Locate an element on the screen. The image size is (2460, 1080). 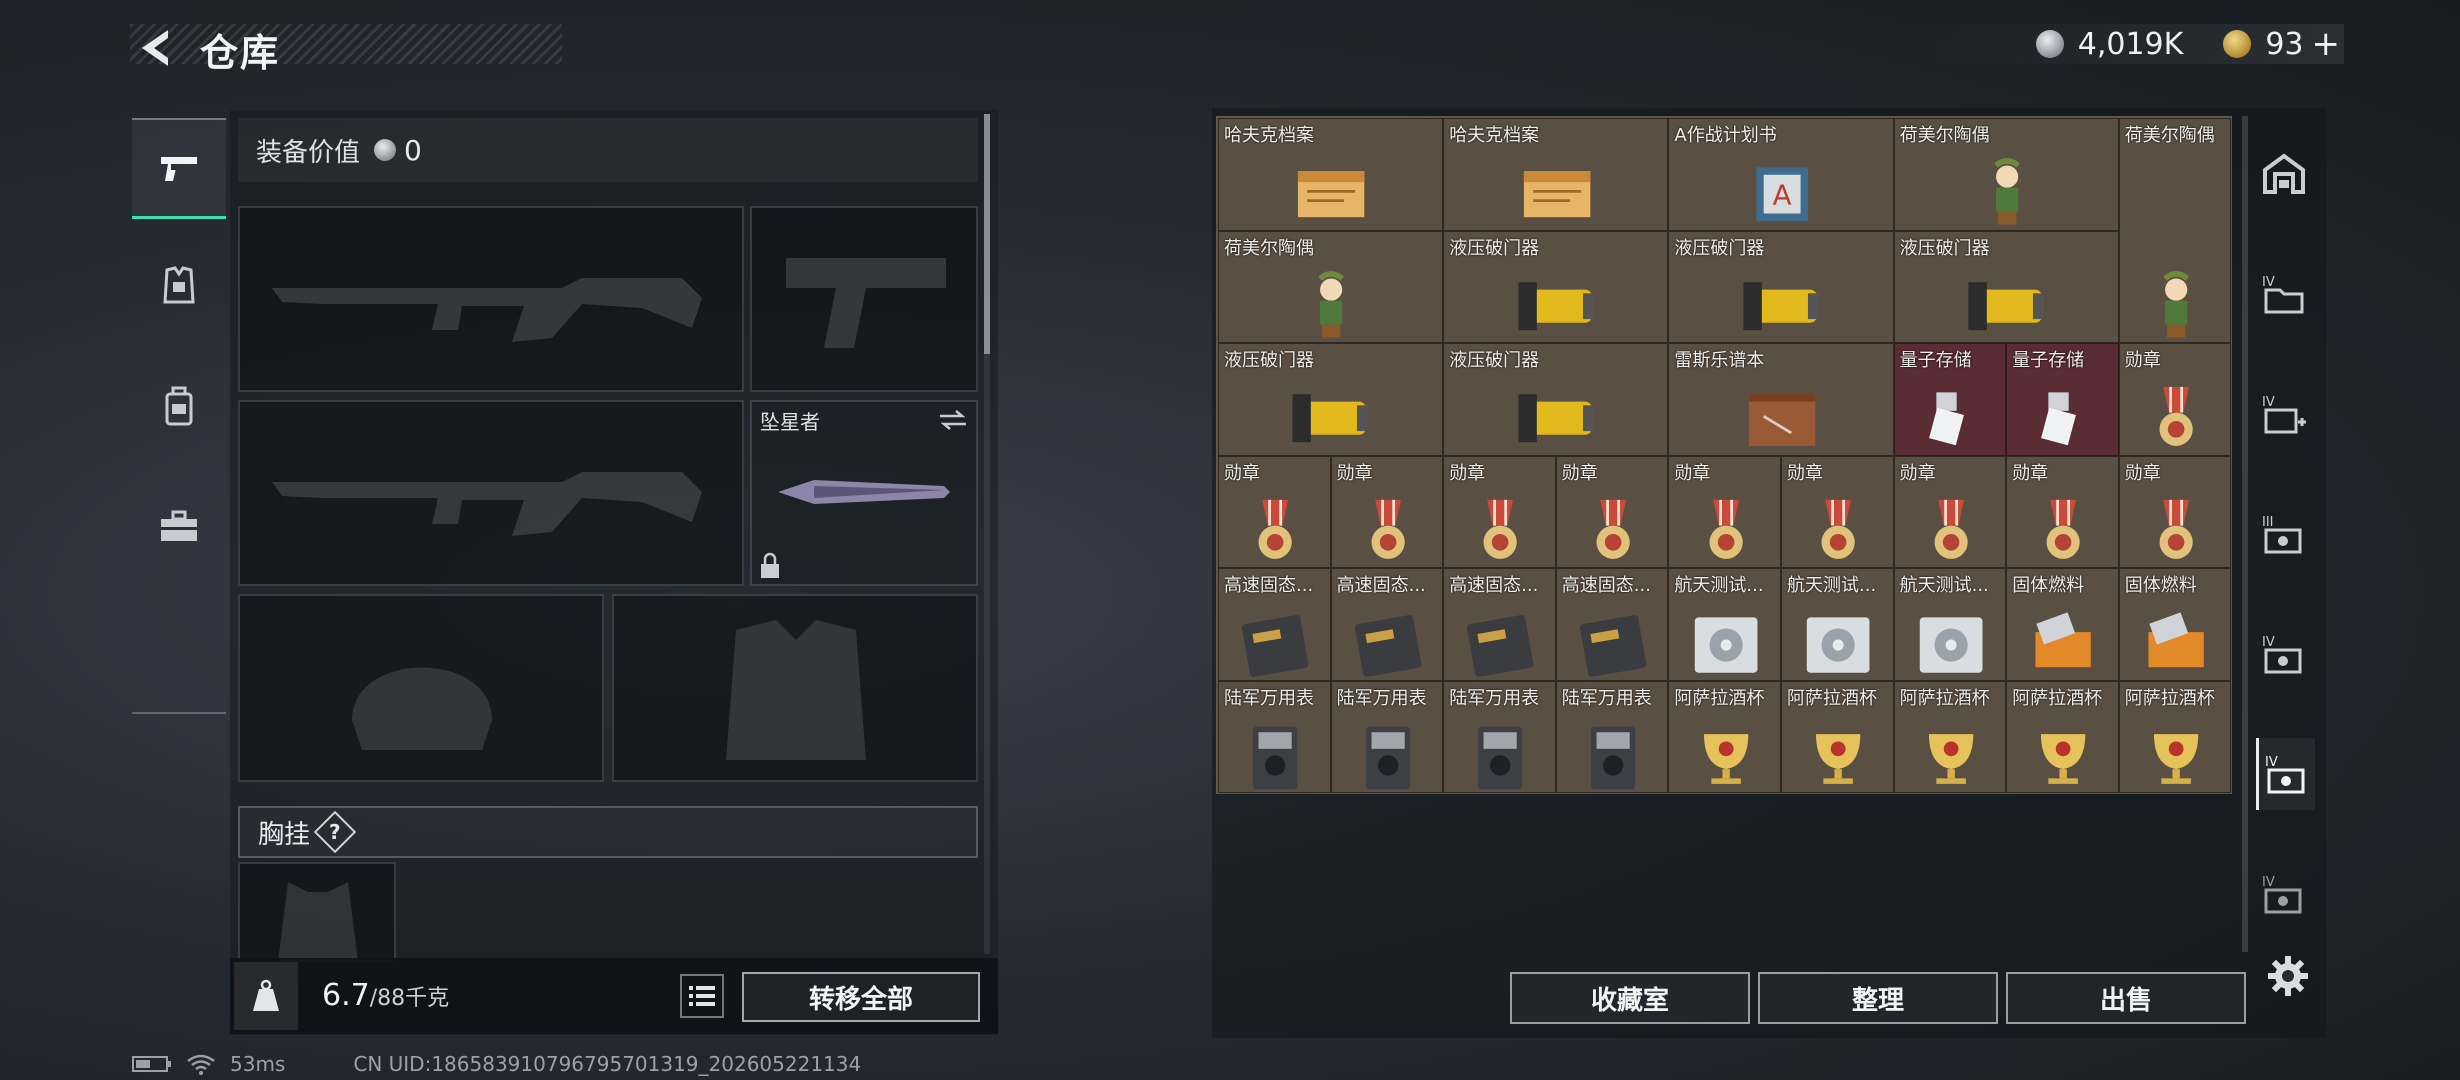
tab-weapons is located at coordinates (179, 168).